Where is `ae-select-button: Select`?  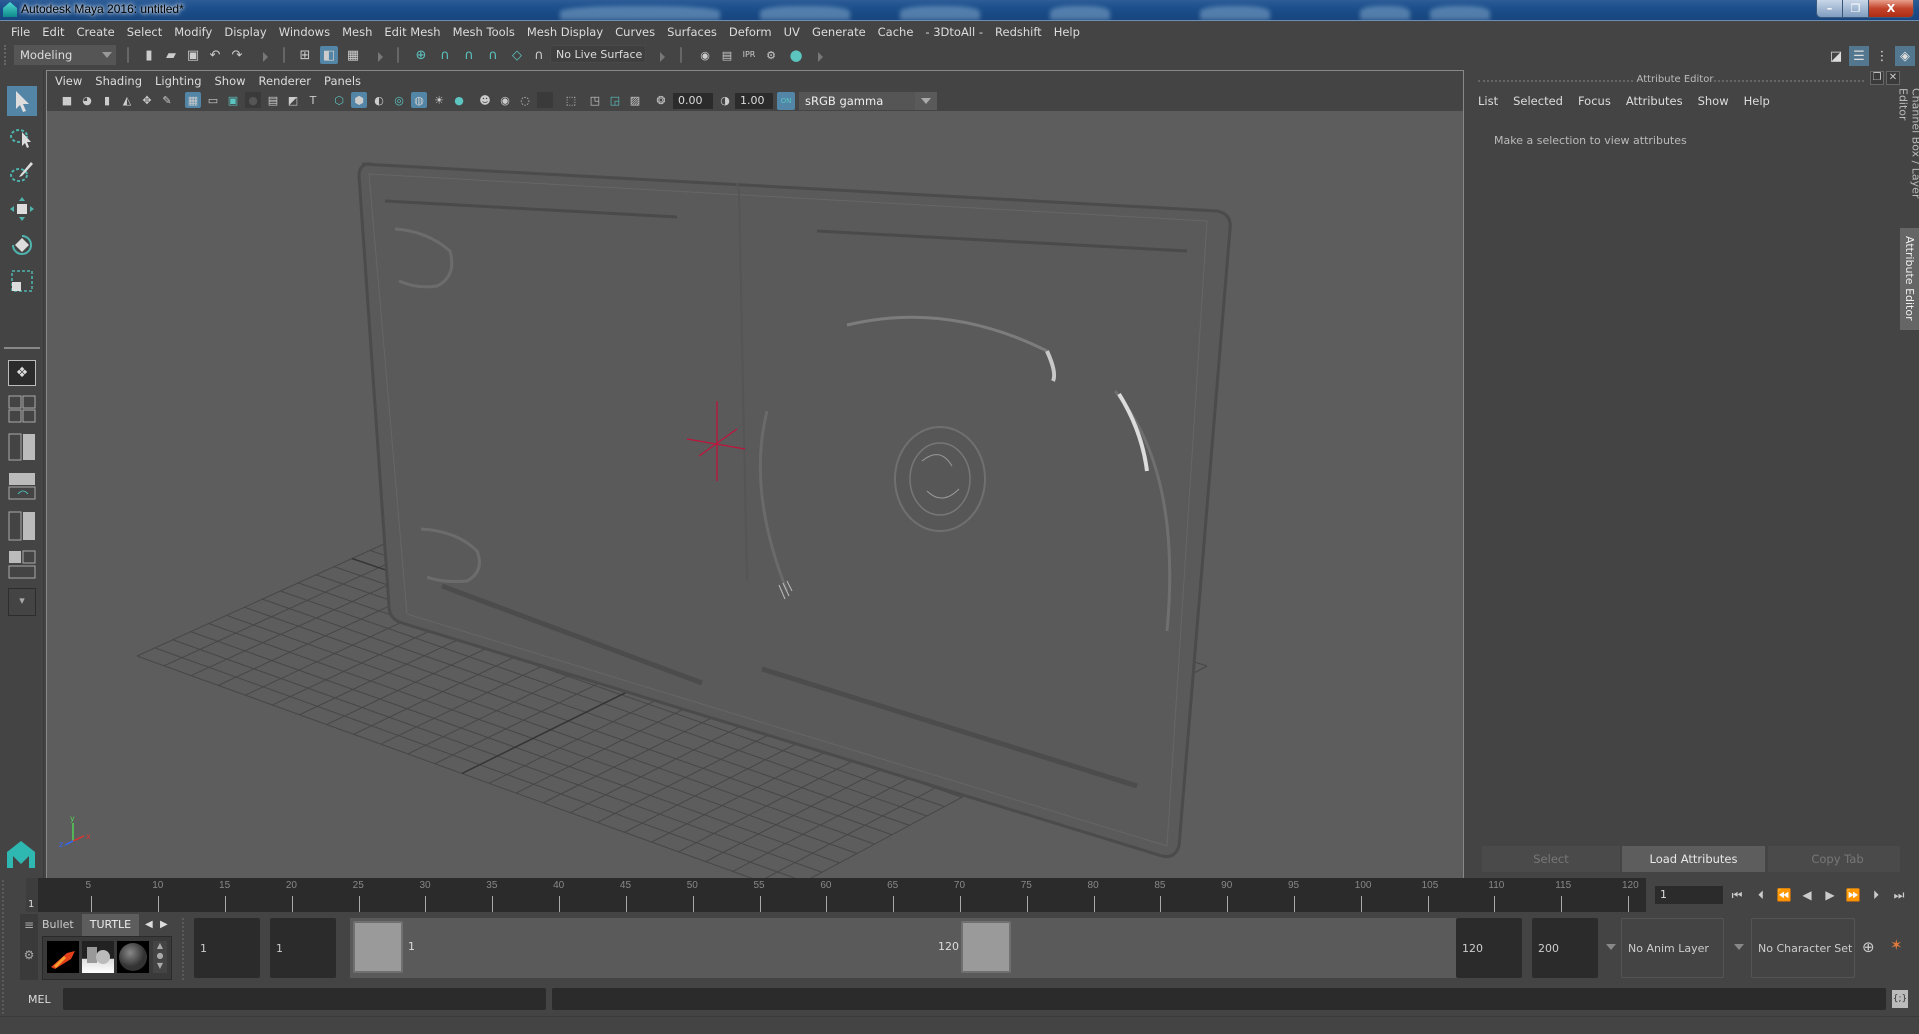 ae-select-button: Select is located at coordinates (1551, 859).